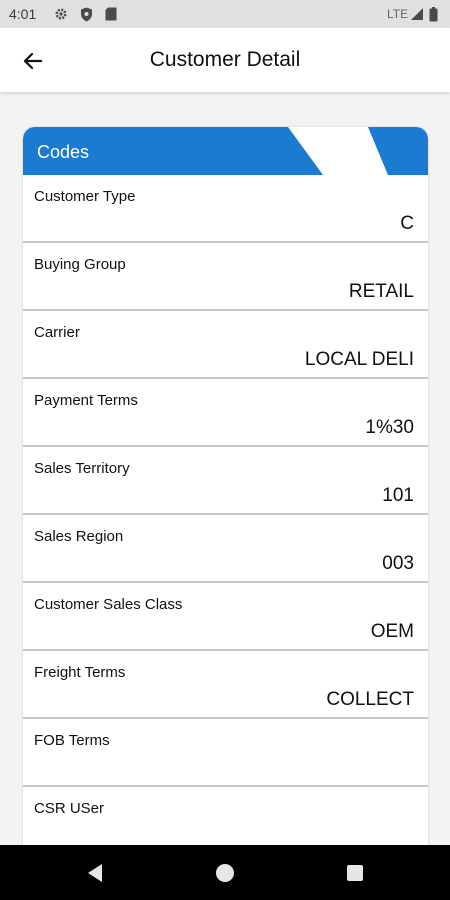 This screenshot has height=900, width=450. Describe the element at coordinates (225, 209) in the screenshot. I see `field-row: Customer Type C` at that location.